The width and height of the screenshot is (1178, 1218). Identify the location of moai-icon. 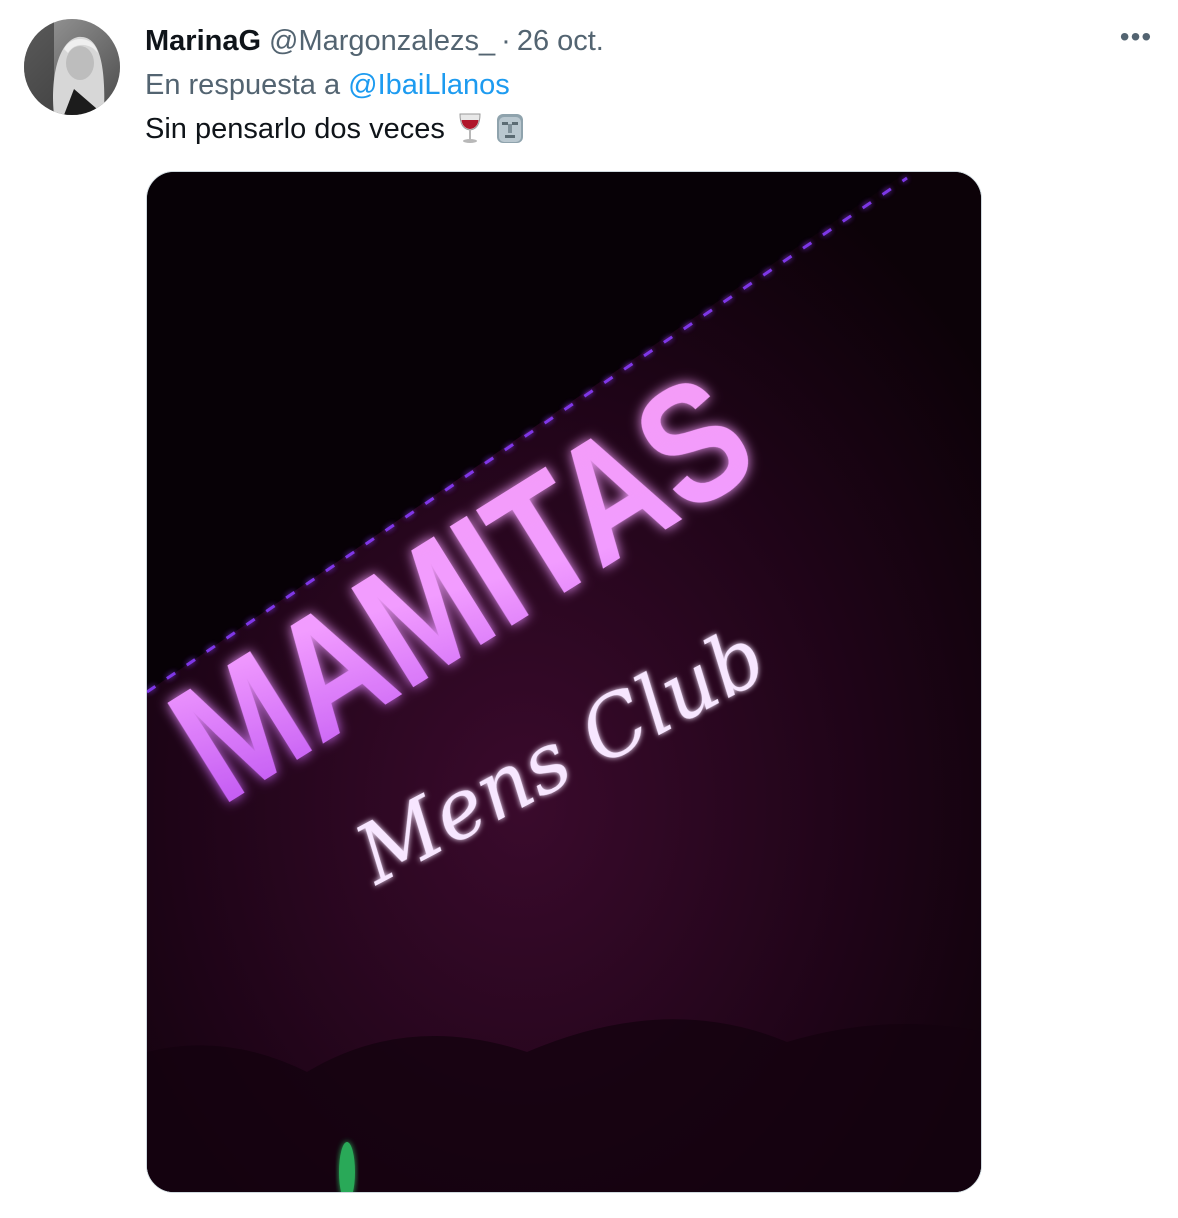
(510, 133).